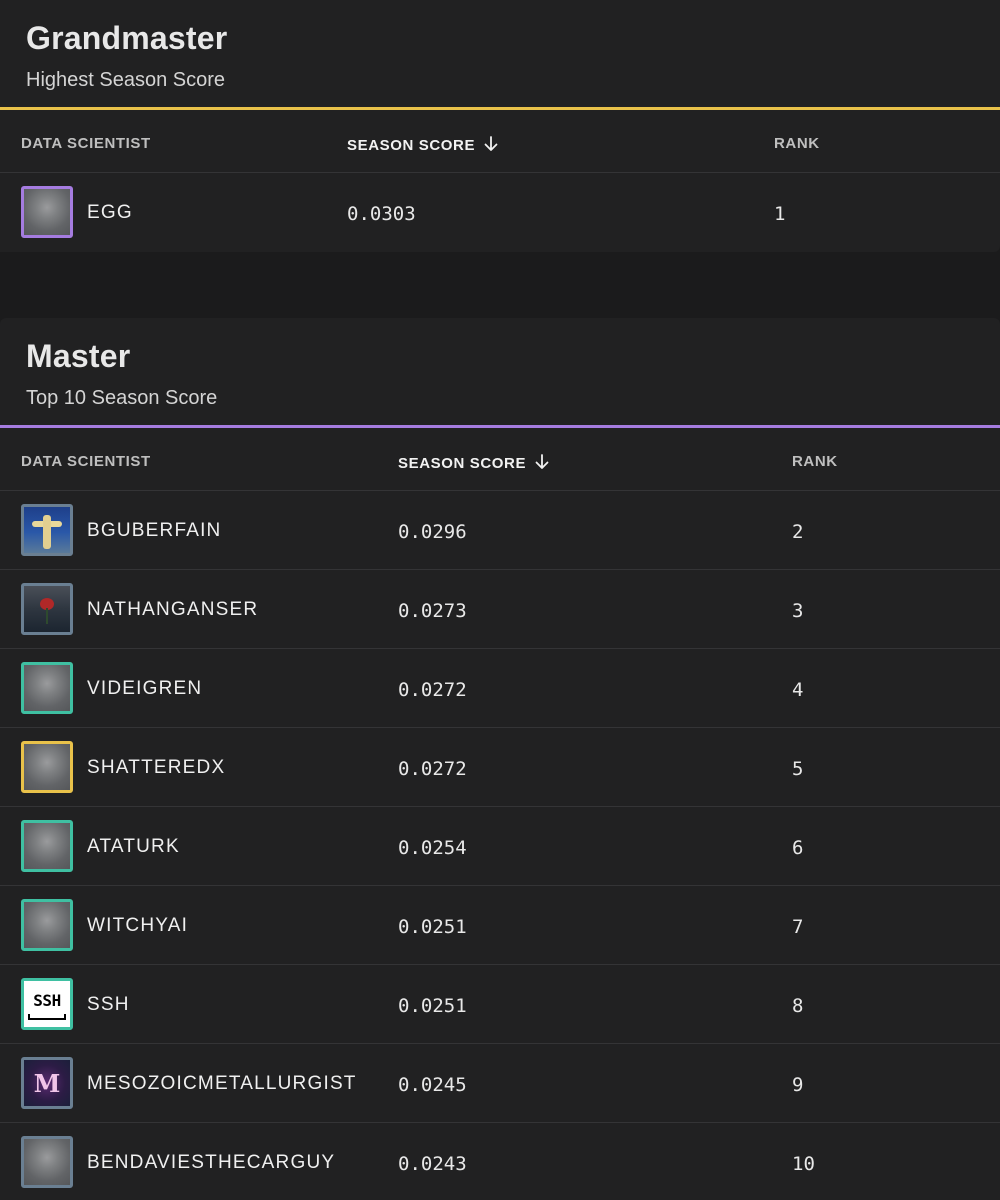 The image size is (1000, 1200). I want to click on season-score-value: 0.0296, so click(432, 532).